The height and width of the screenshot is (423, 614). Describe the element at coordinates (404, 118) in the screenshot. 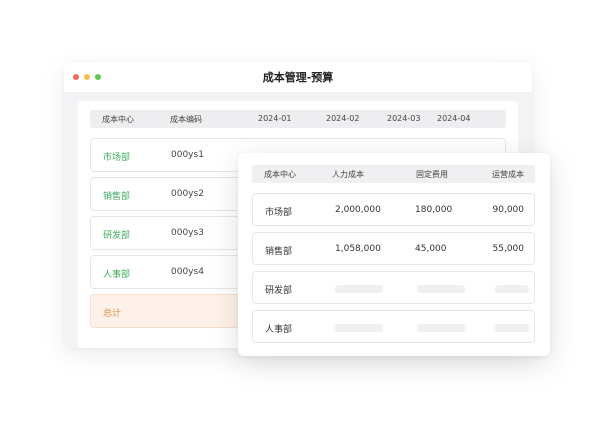

I see `column-header-2024-03: 2024-03` at that location.